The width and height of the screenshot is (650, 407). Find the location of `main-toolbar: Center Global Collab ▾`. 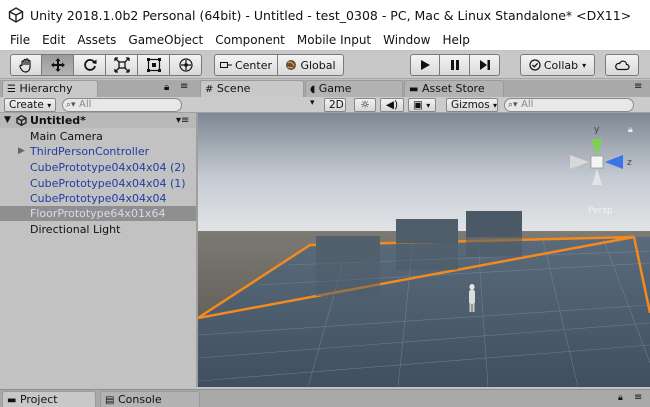

main-toolbar: Center Global Collab ▾ is located at coordinates (325, 65).